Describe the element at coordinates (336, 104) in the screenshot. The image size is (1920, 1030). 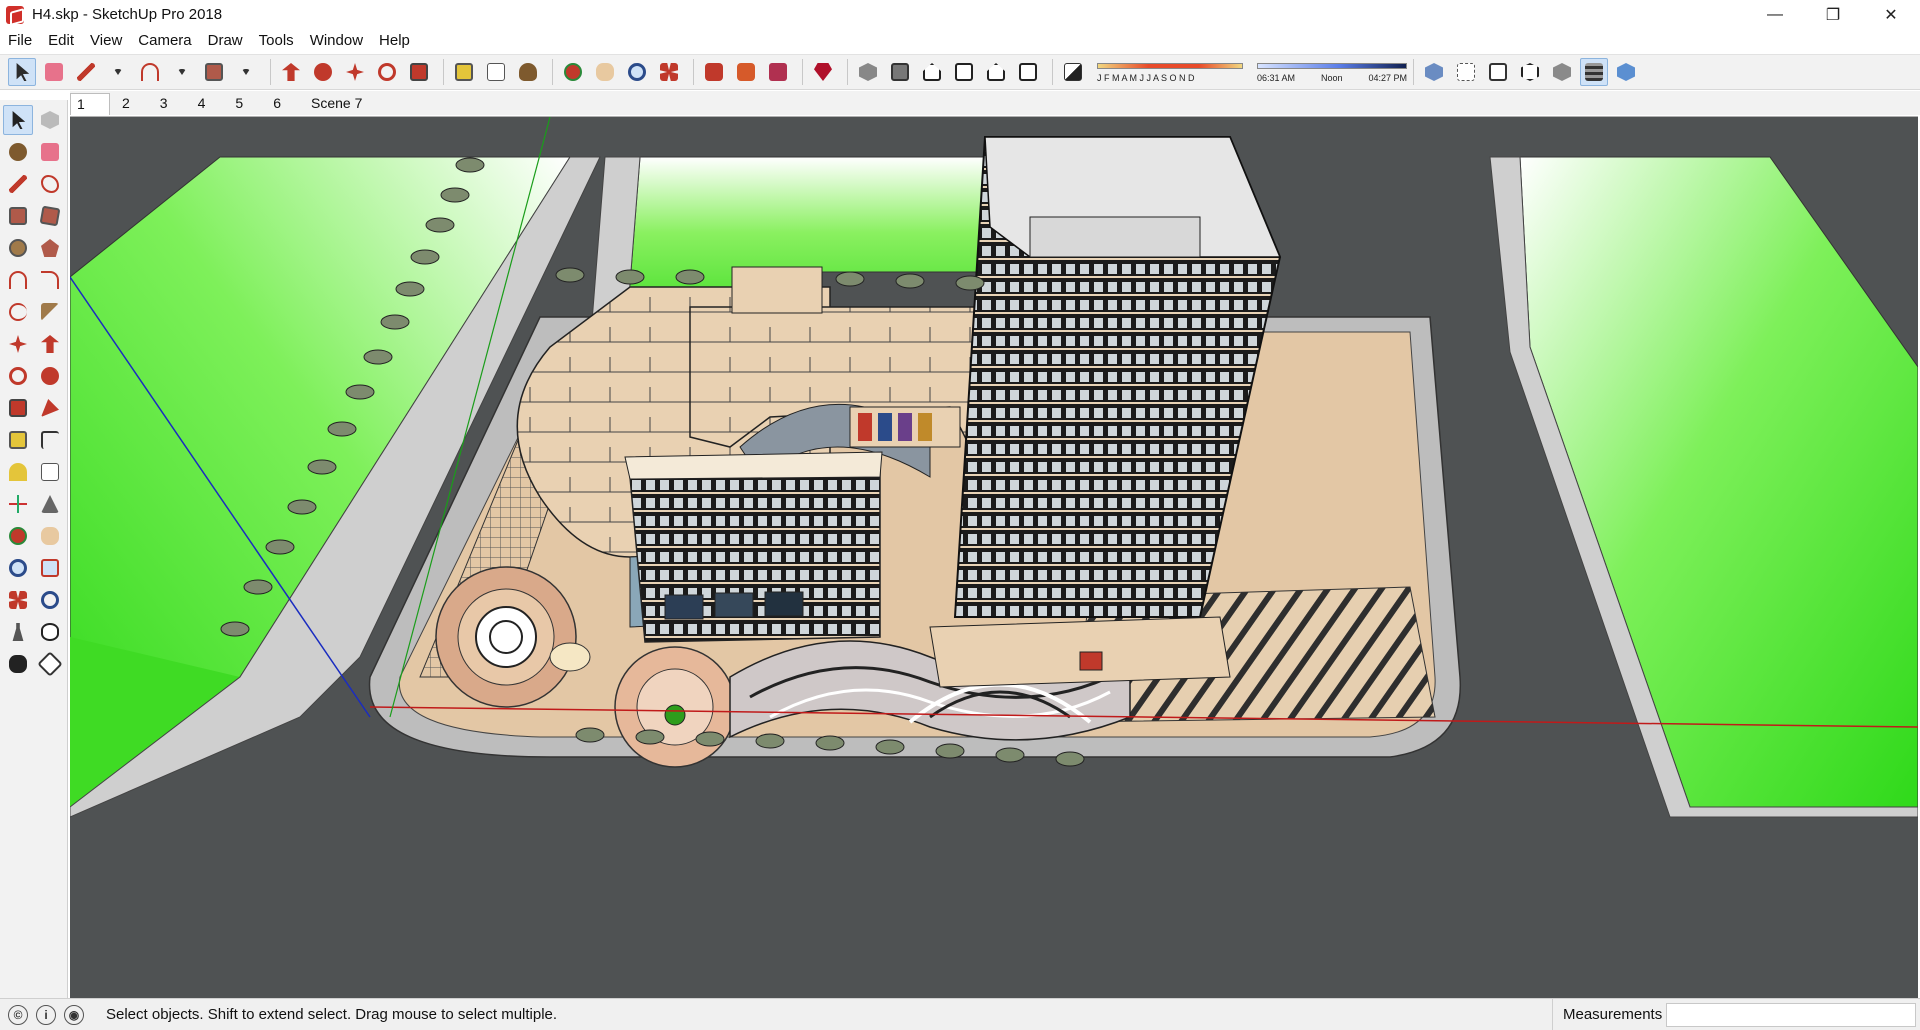
I see `scene-tab-7: Scene 7` at that location.